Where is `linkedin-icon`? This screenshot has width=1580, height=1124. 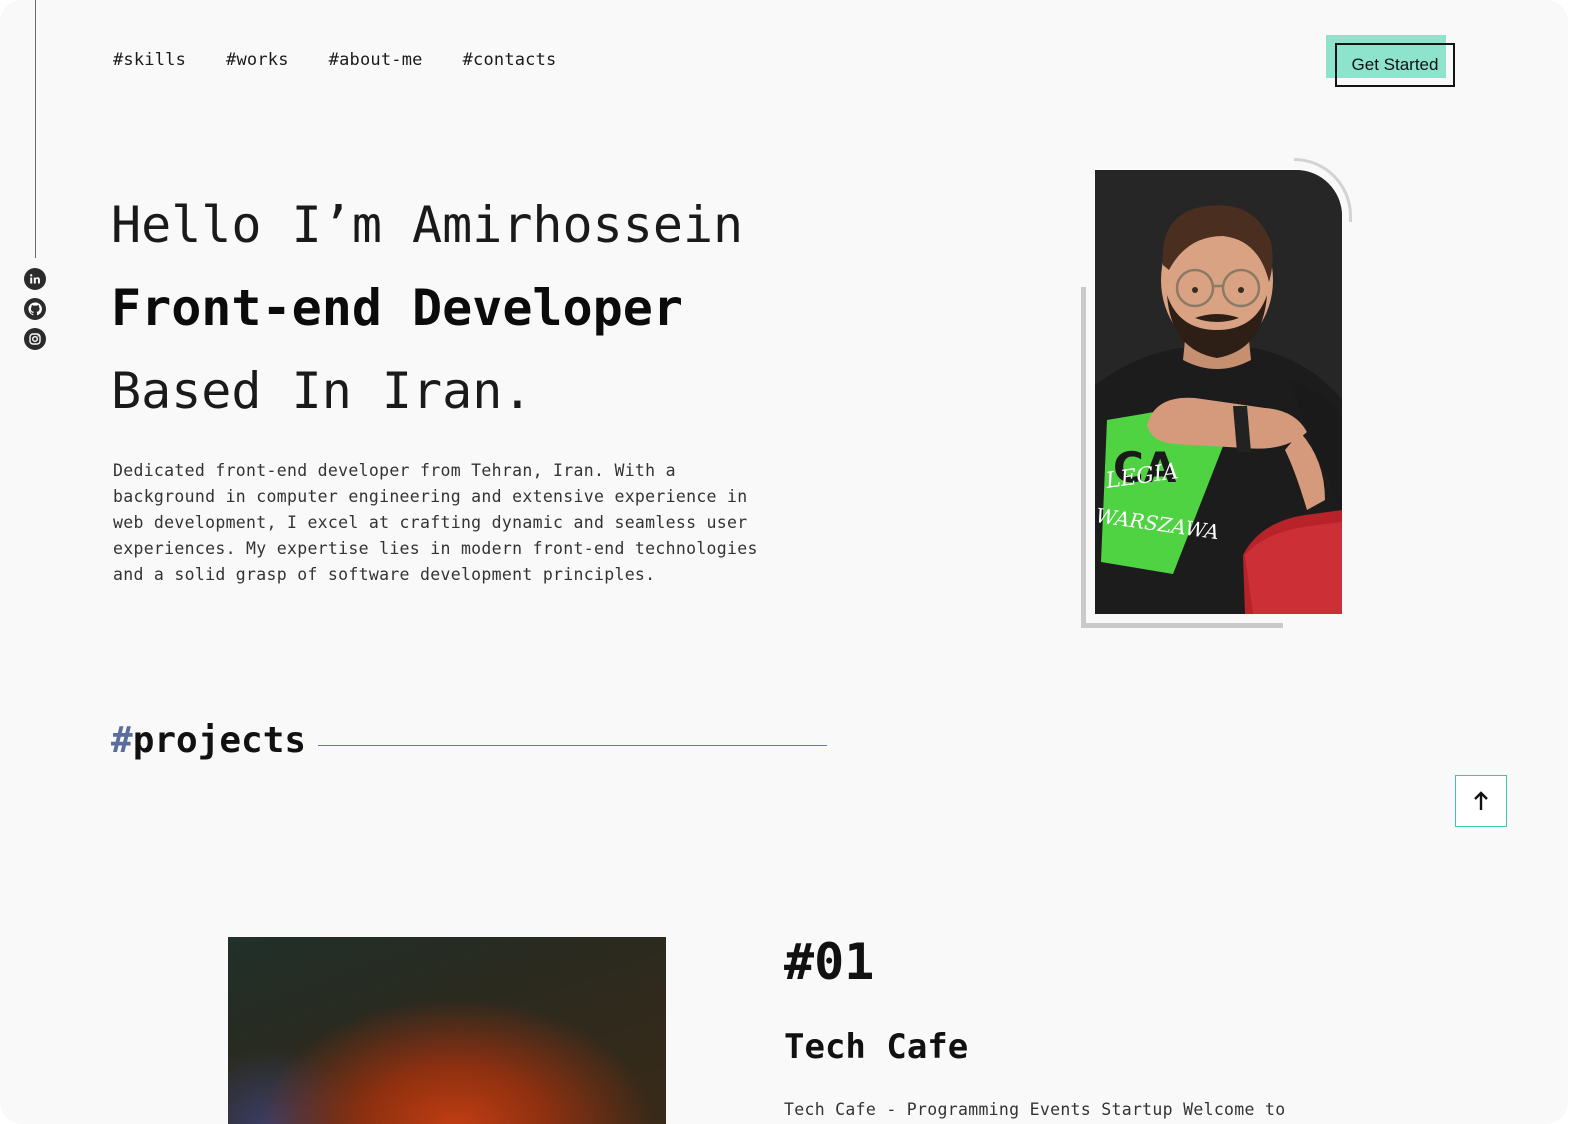
linkedin-icon is located at coordinates (35, 279).